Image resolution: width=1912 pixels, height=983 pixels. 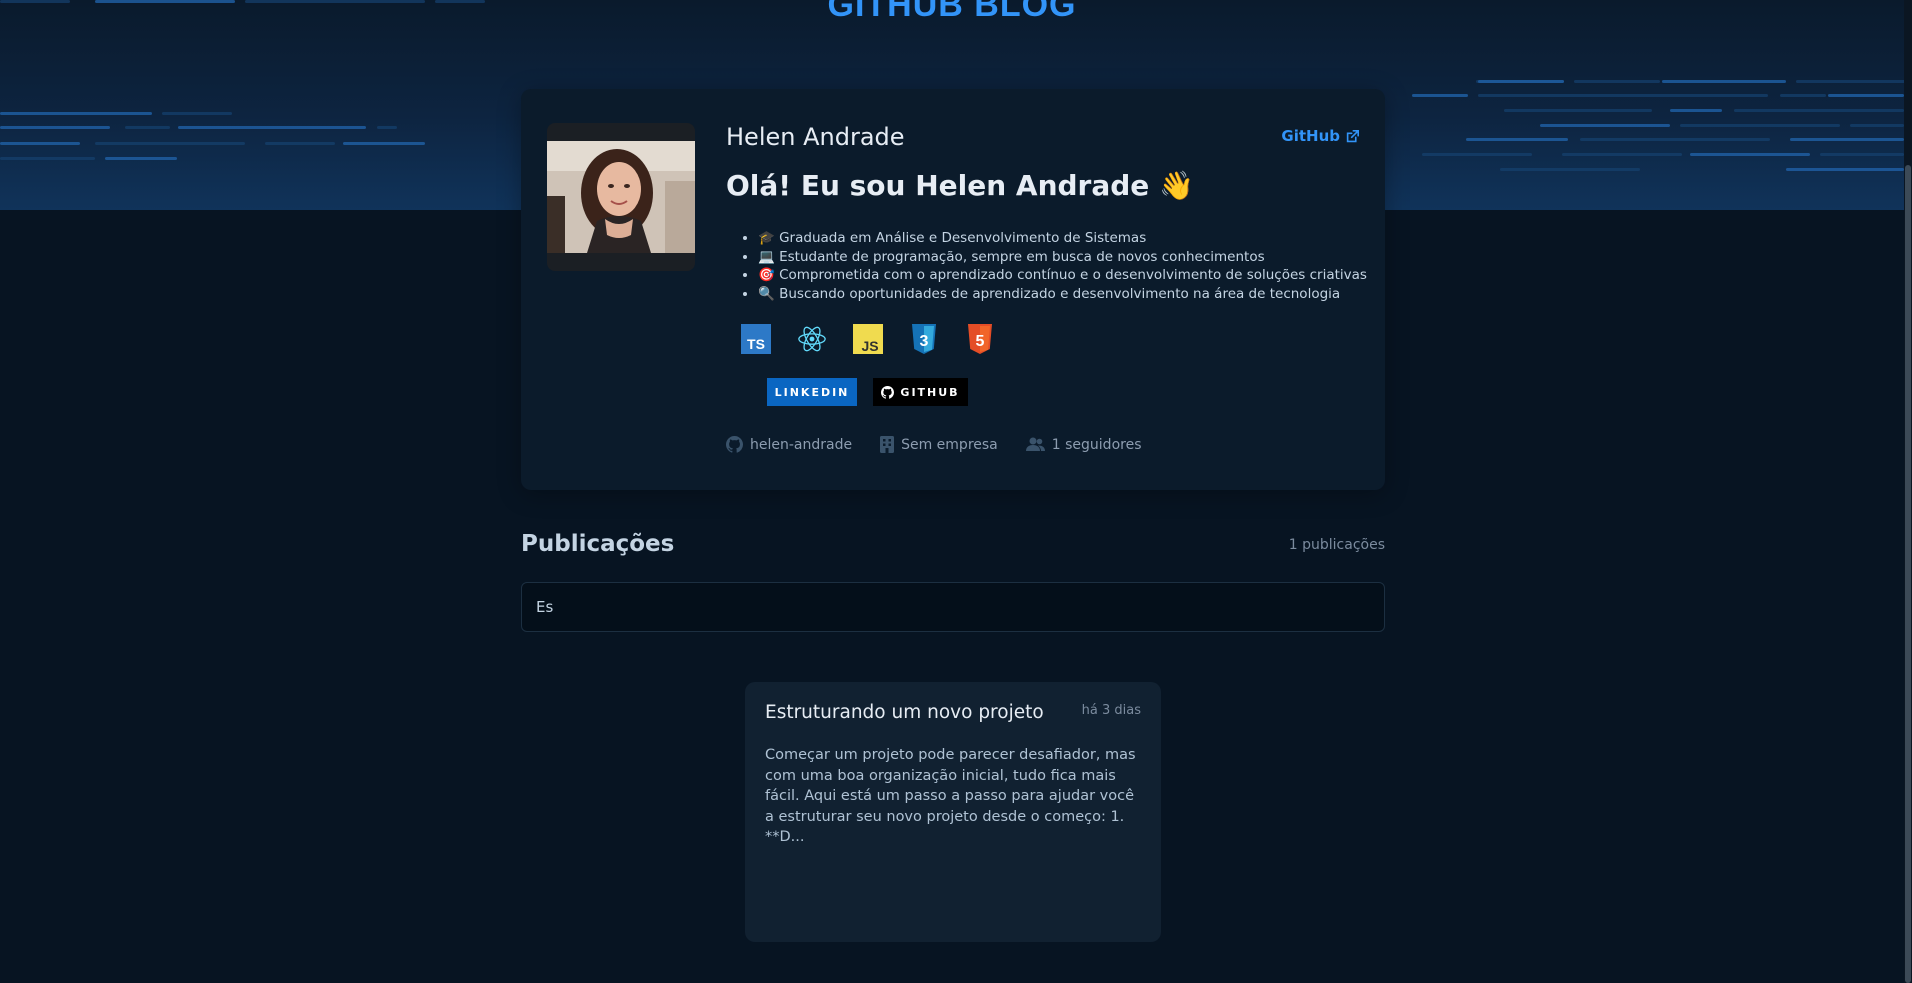 I want to click on github-profile-link: GitHub, so click(x=1320, y=136).